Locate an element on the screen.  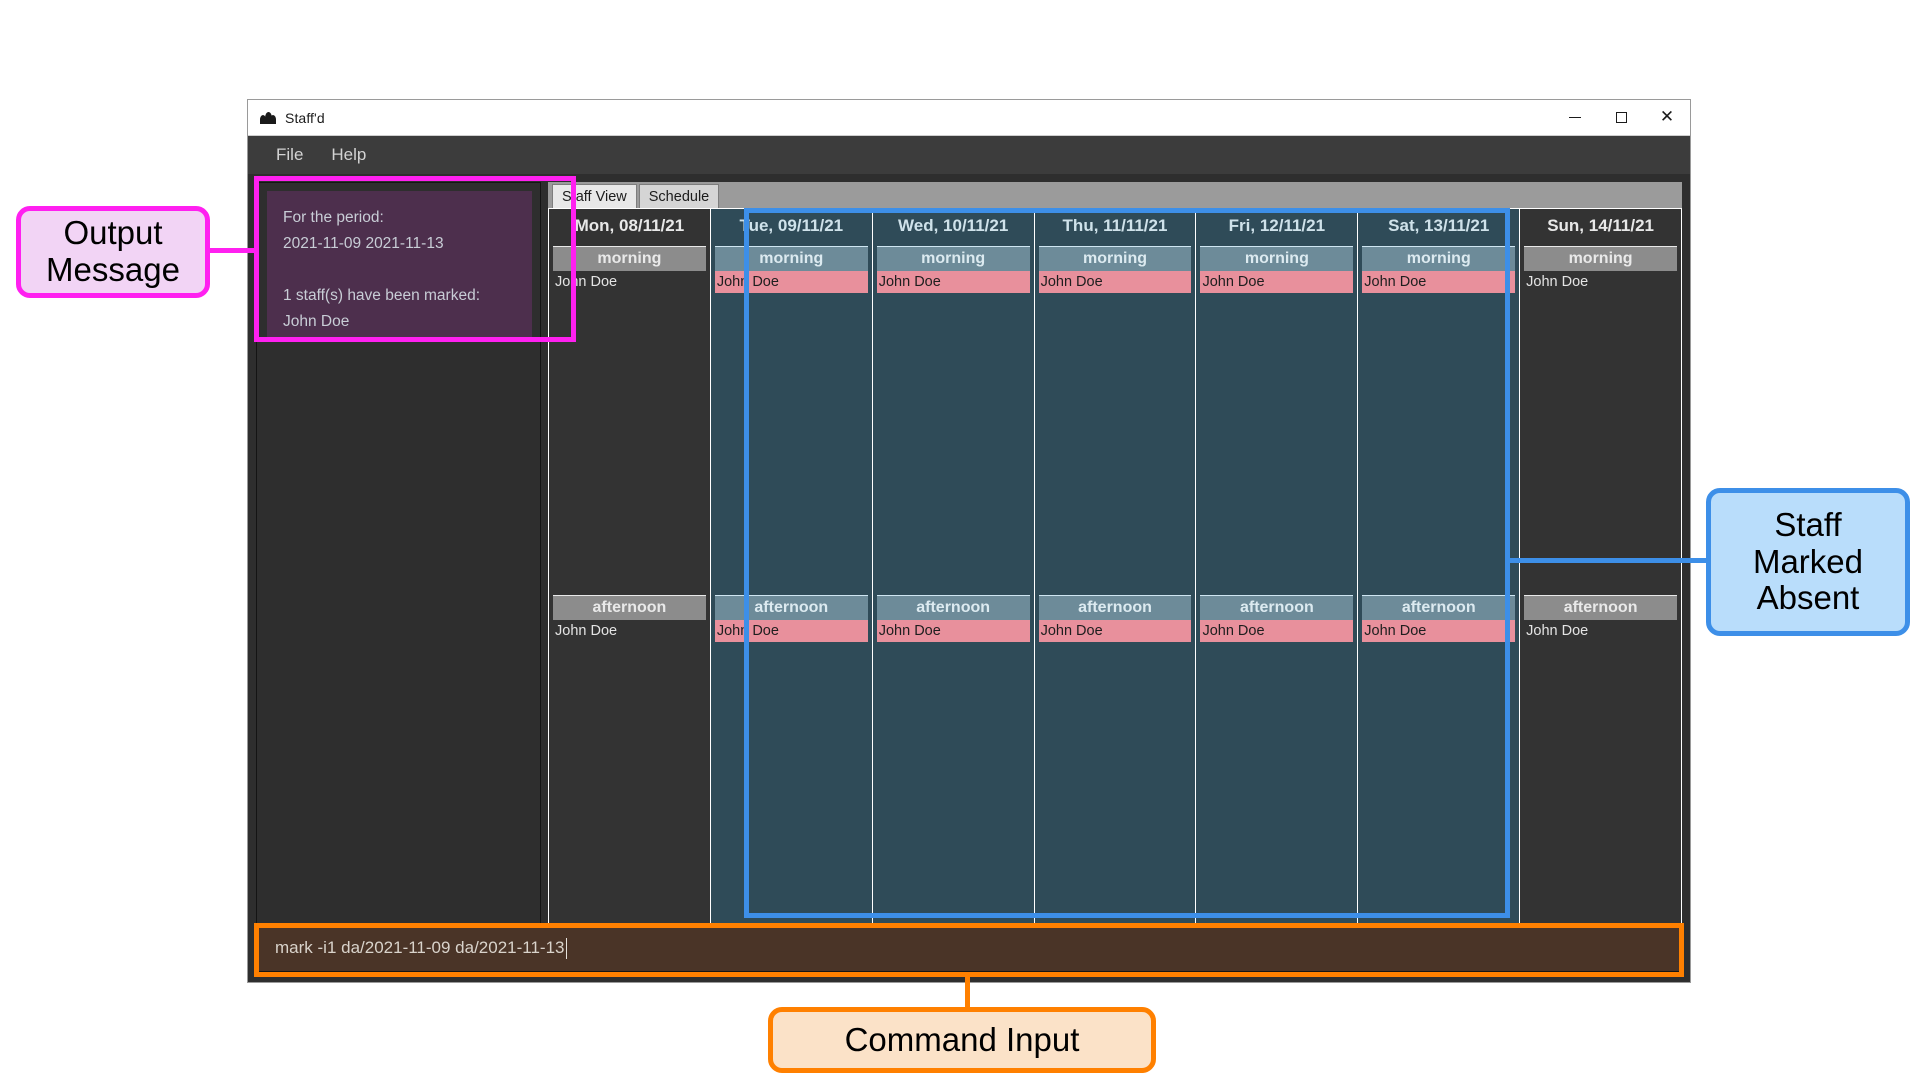
menu-bar: File Help is located at coordinates (969, 155).